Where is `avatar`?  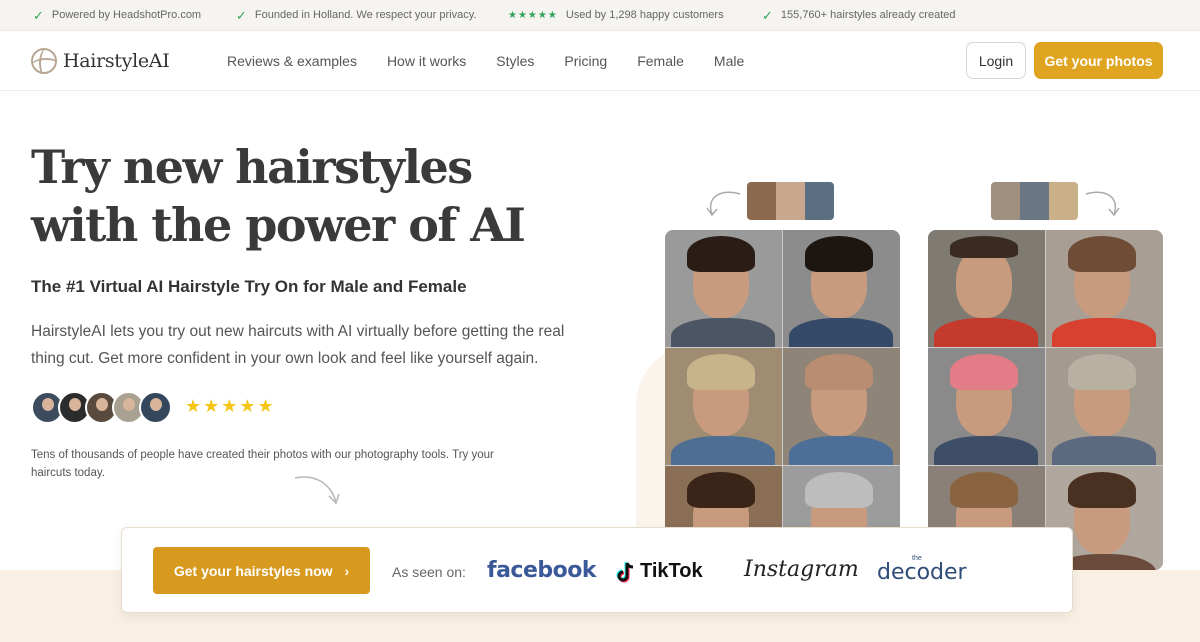 avatar is located at coordinates (155, 407).